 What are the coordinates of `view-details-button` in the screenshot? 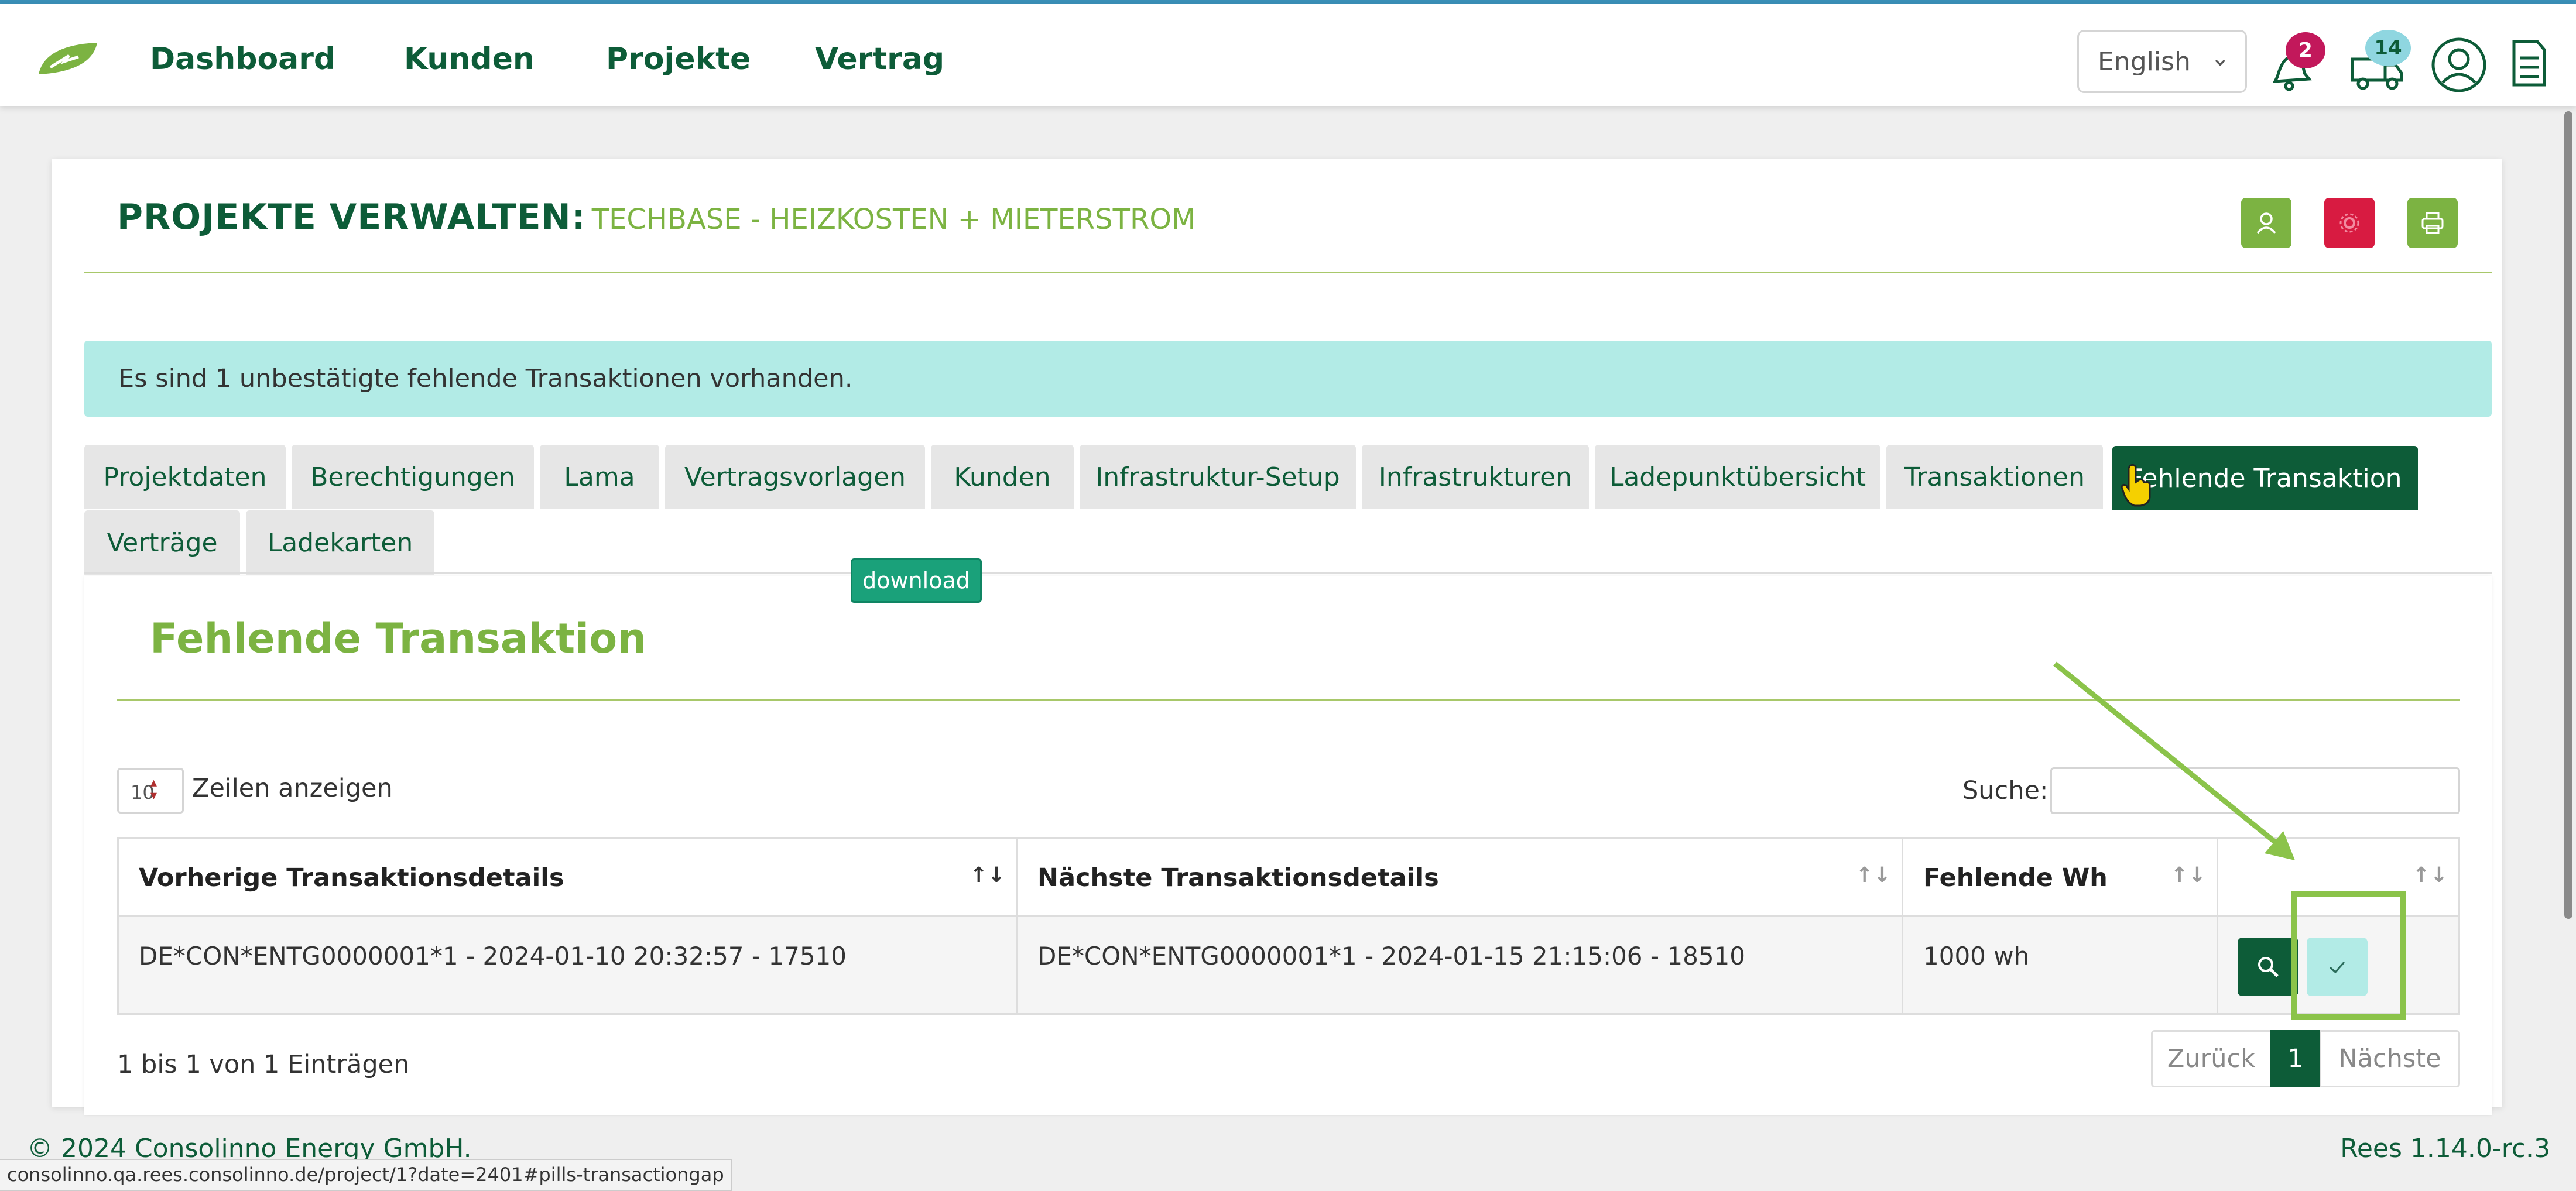 It's located at (2268, 967).